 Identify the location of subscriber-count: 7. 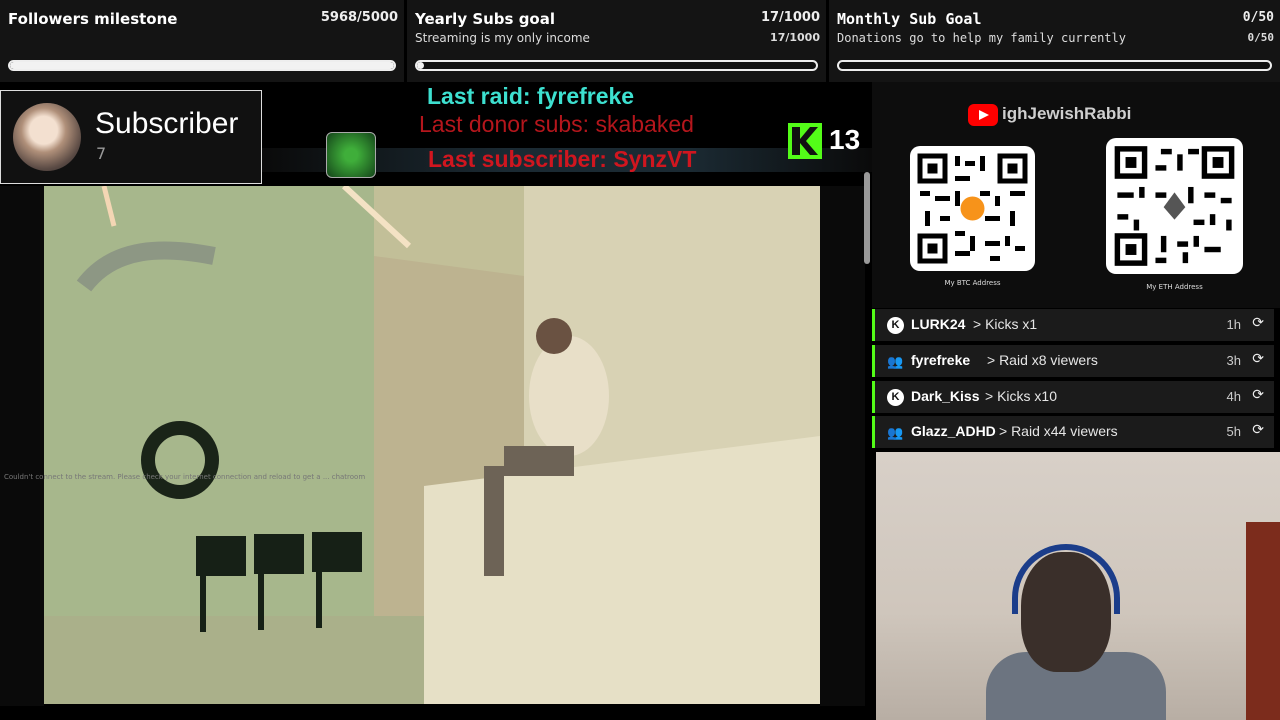
(101, 153).